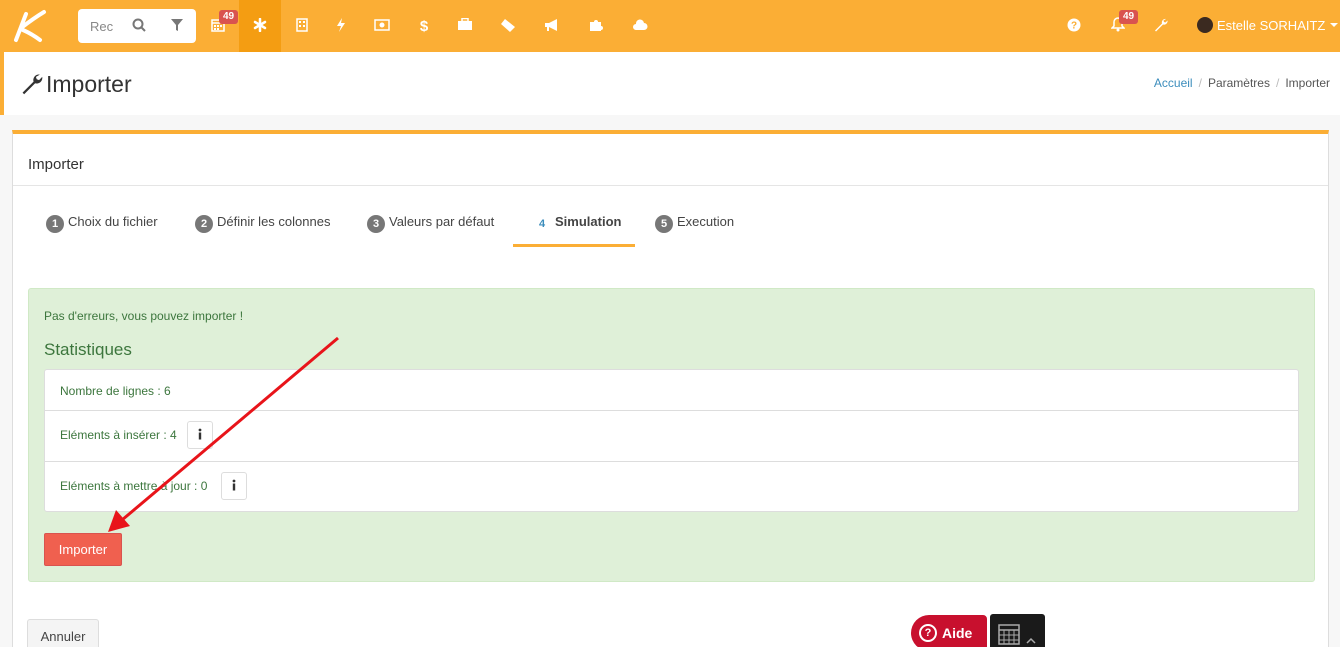 Image resolution: width=1340 pixels, height=647 pixels. I want to click on step-number: 1, so click(55, 224).